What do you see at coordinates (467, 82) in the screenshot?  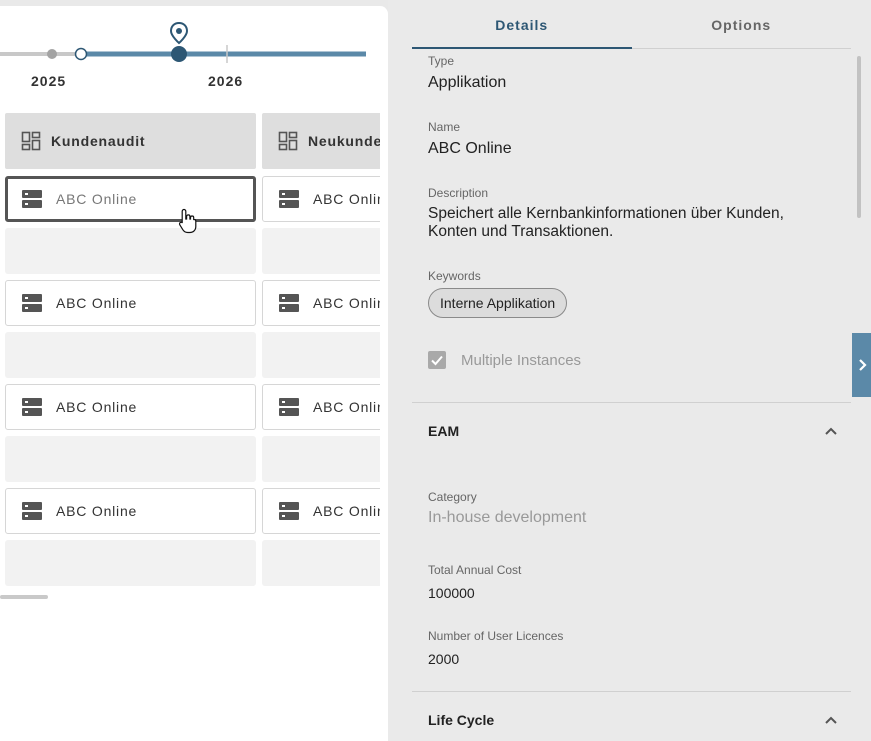 I see `type-value: Applikation` at bounding box center [467, 82].